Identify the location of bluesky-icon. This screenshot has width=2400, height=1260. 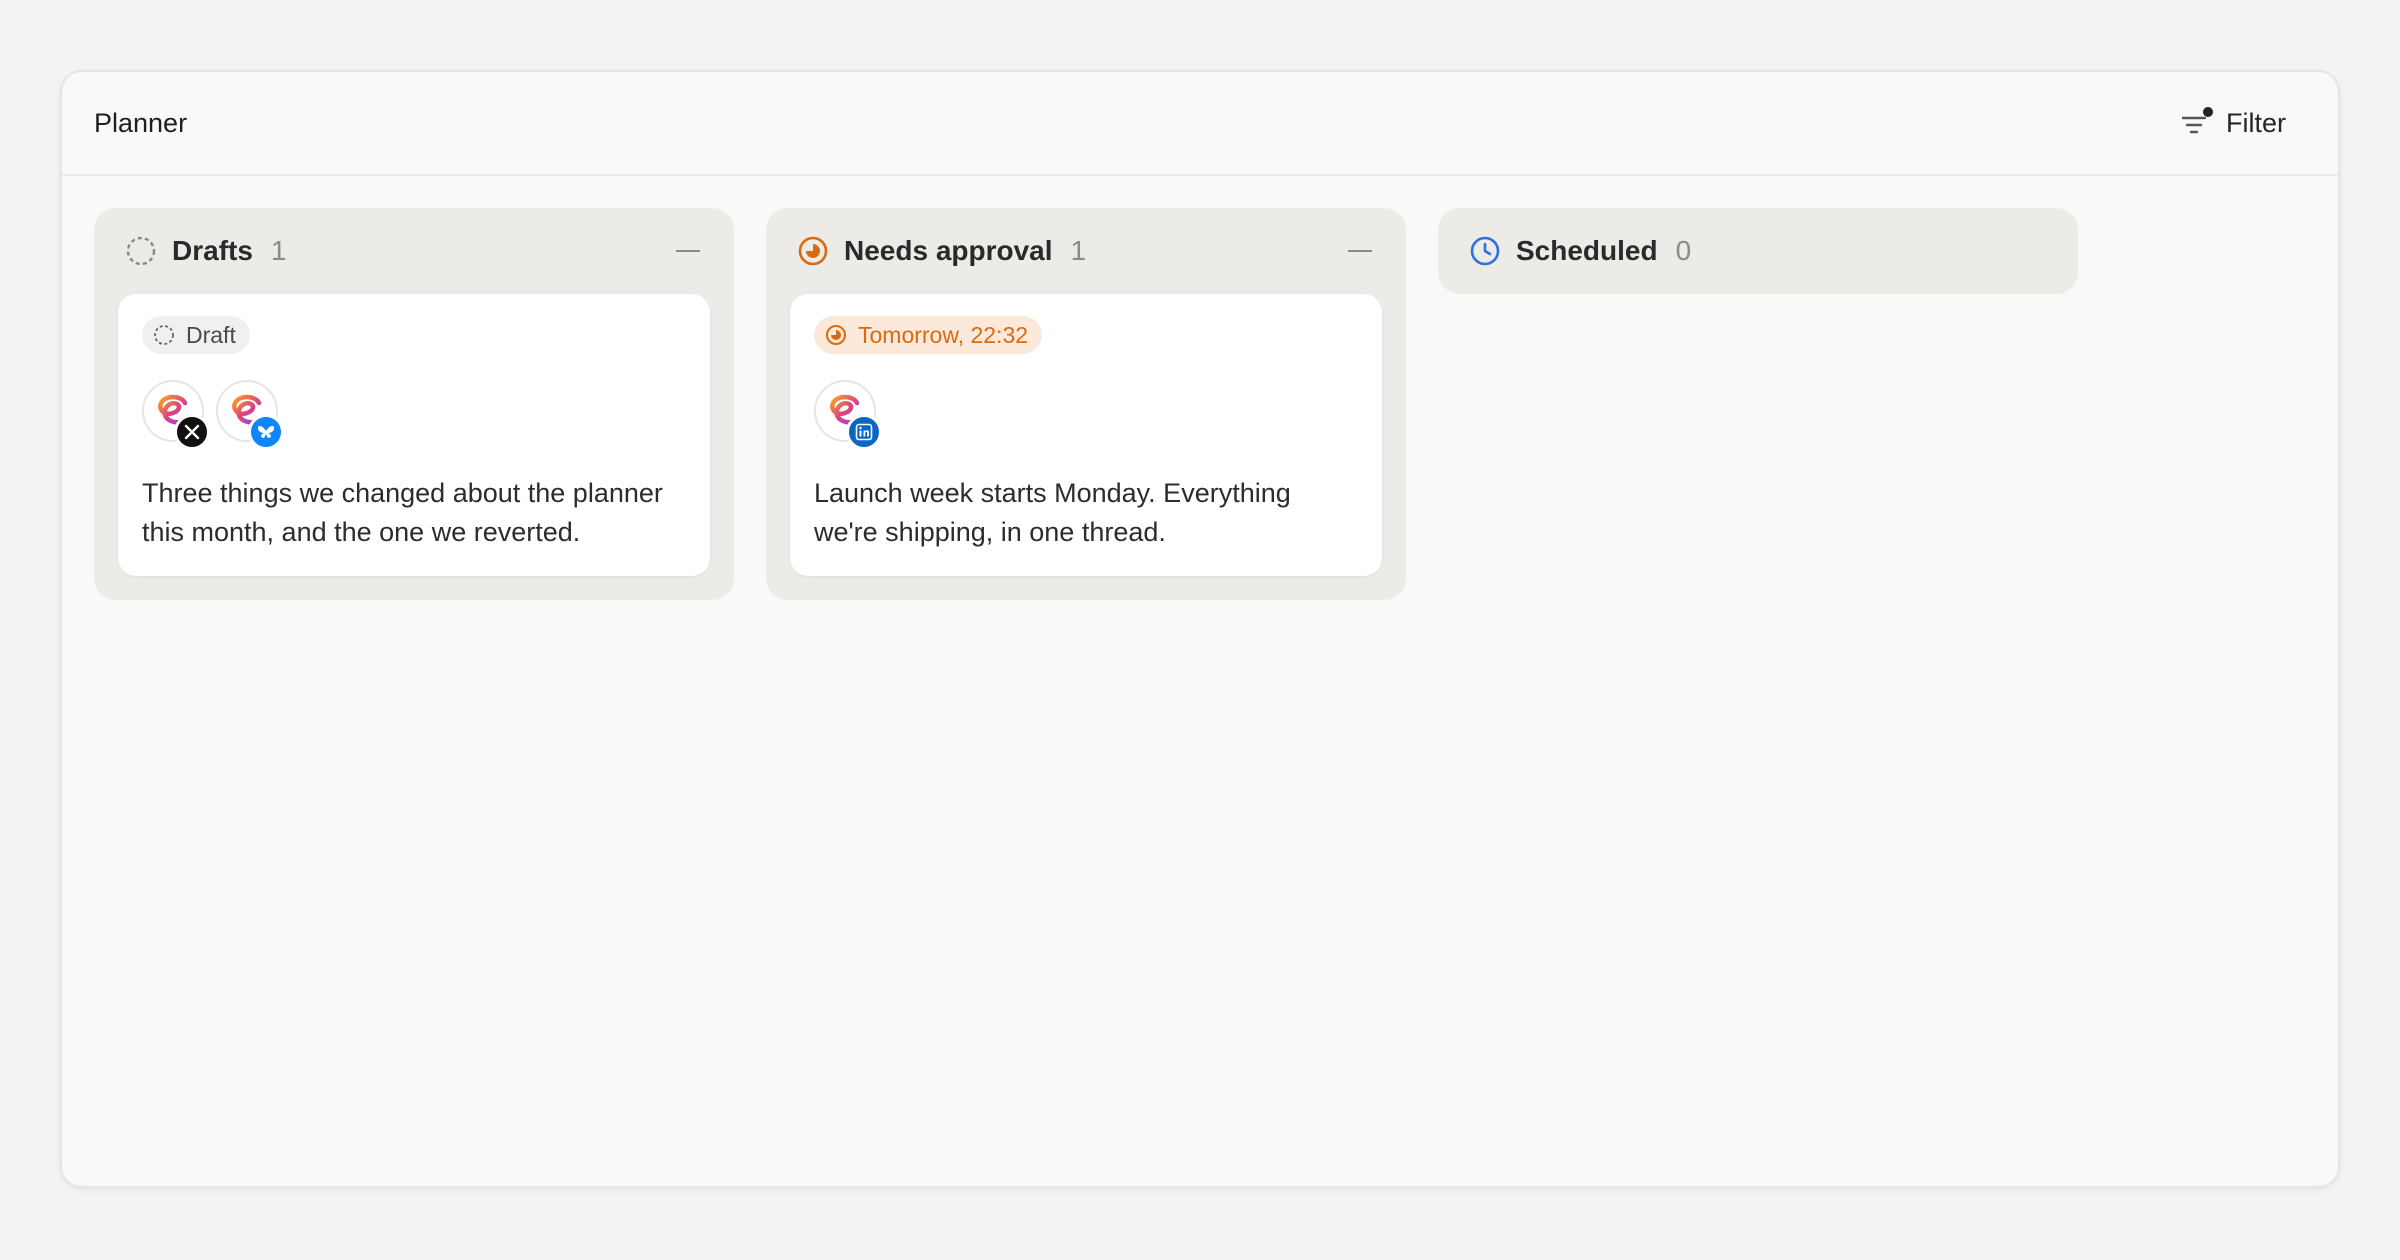
(266, 432).